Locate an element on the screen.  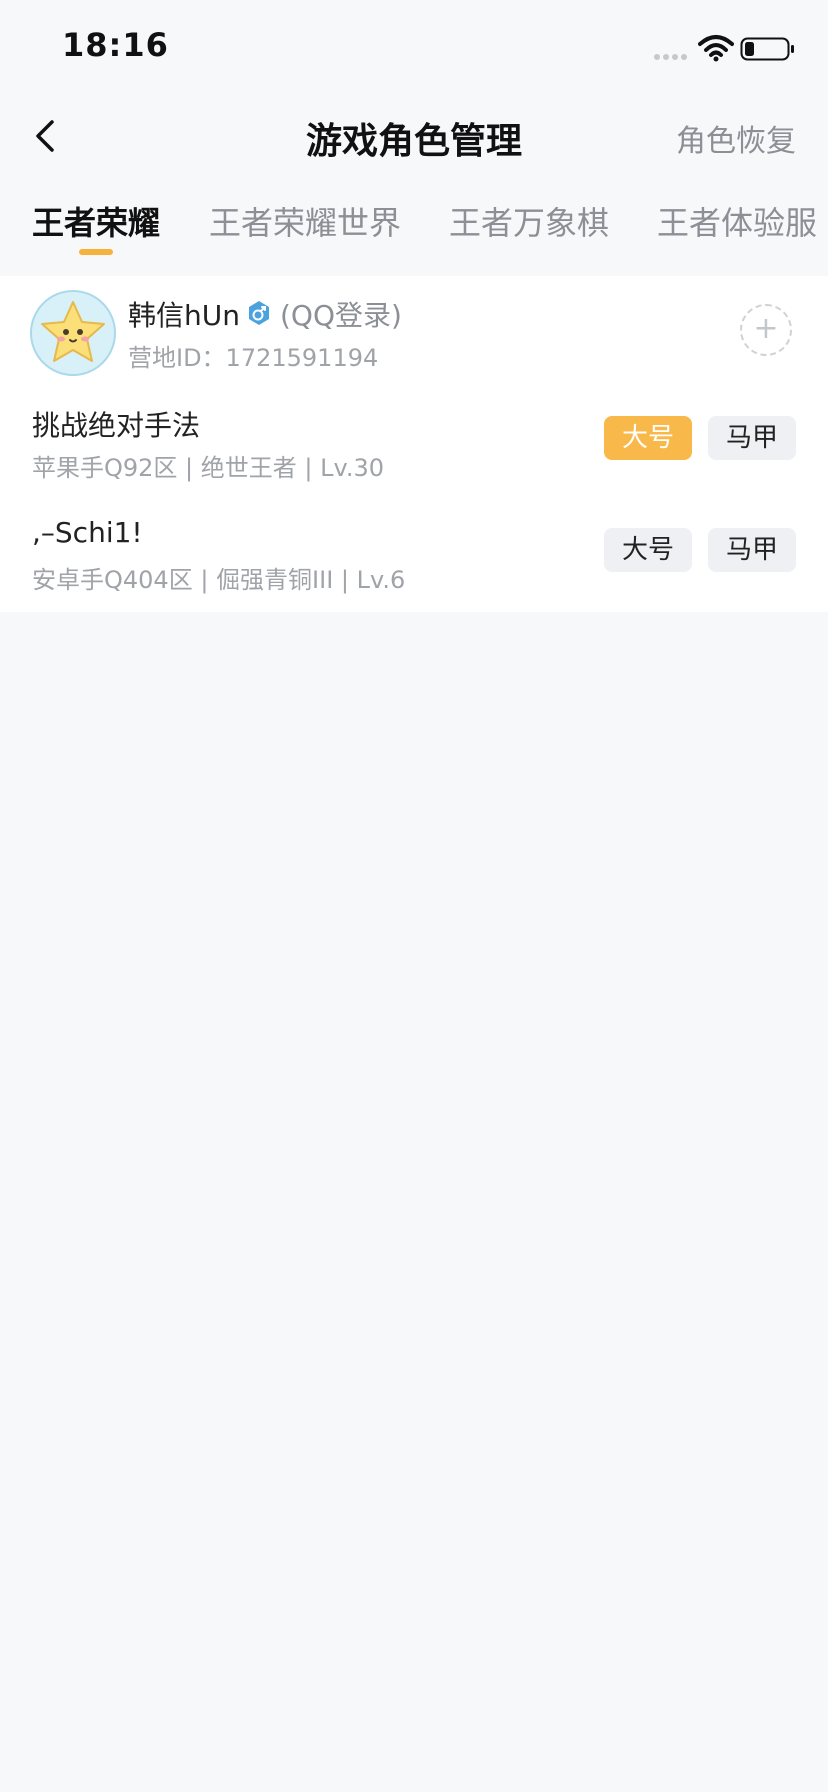
star-avatar-icon is located at coordinates (73, 333).